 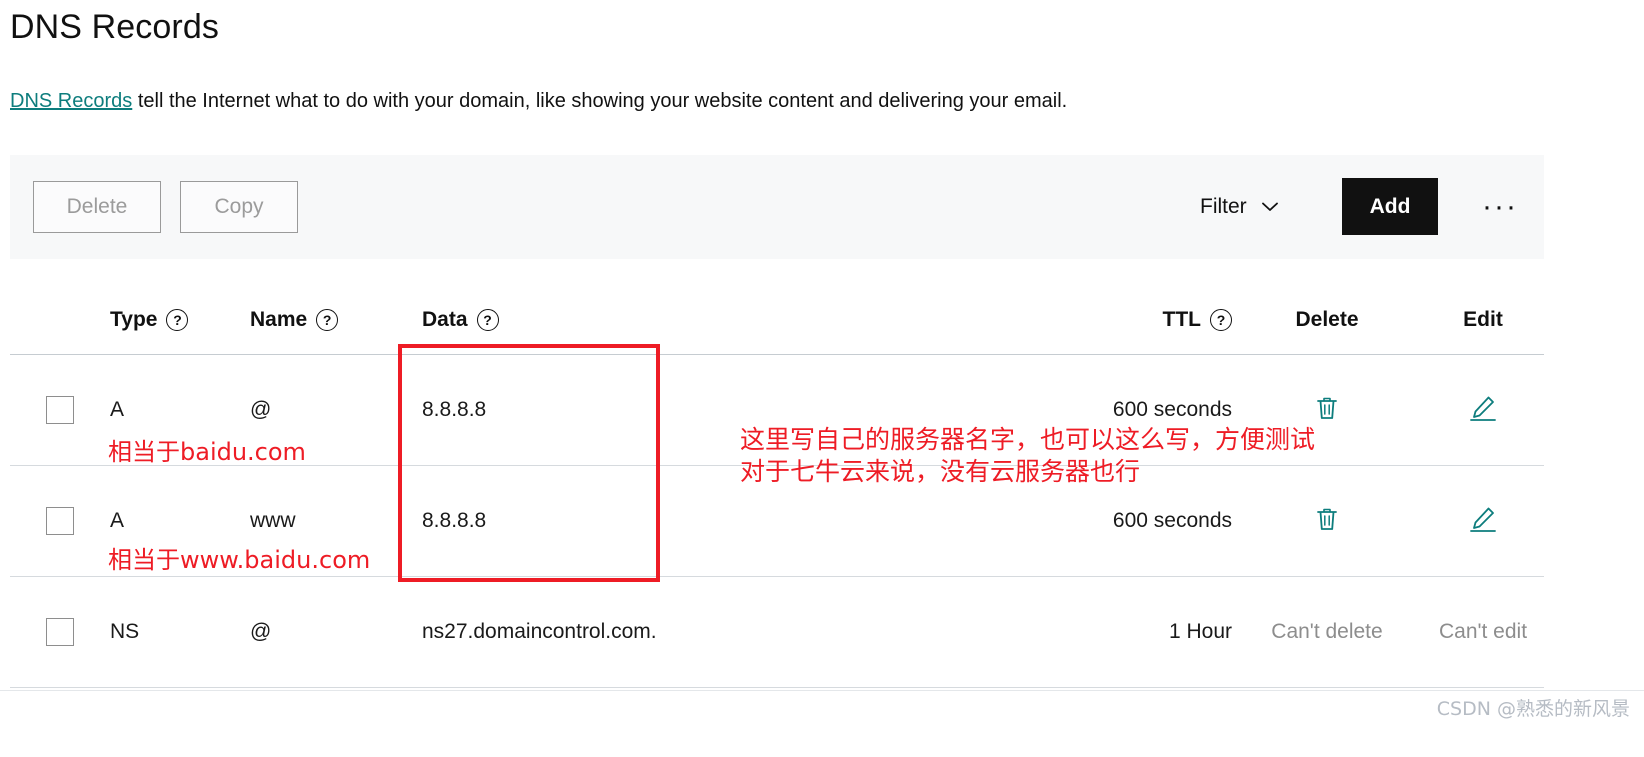 I want to click on header-edit-cell: Edit, so click(x=1483, y=320).